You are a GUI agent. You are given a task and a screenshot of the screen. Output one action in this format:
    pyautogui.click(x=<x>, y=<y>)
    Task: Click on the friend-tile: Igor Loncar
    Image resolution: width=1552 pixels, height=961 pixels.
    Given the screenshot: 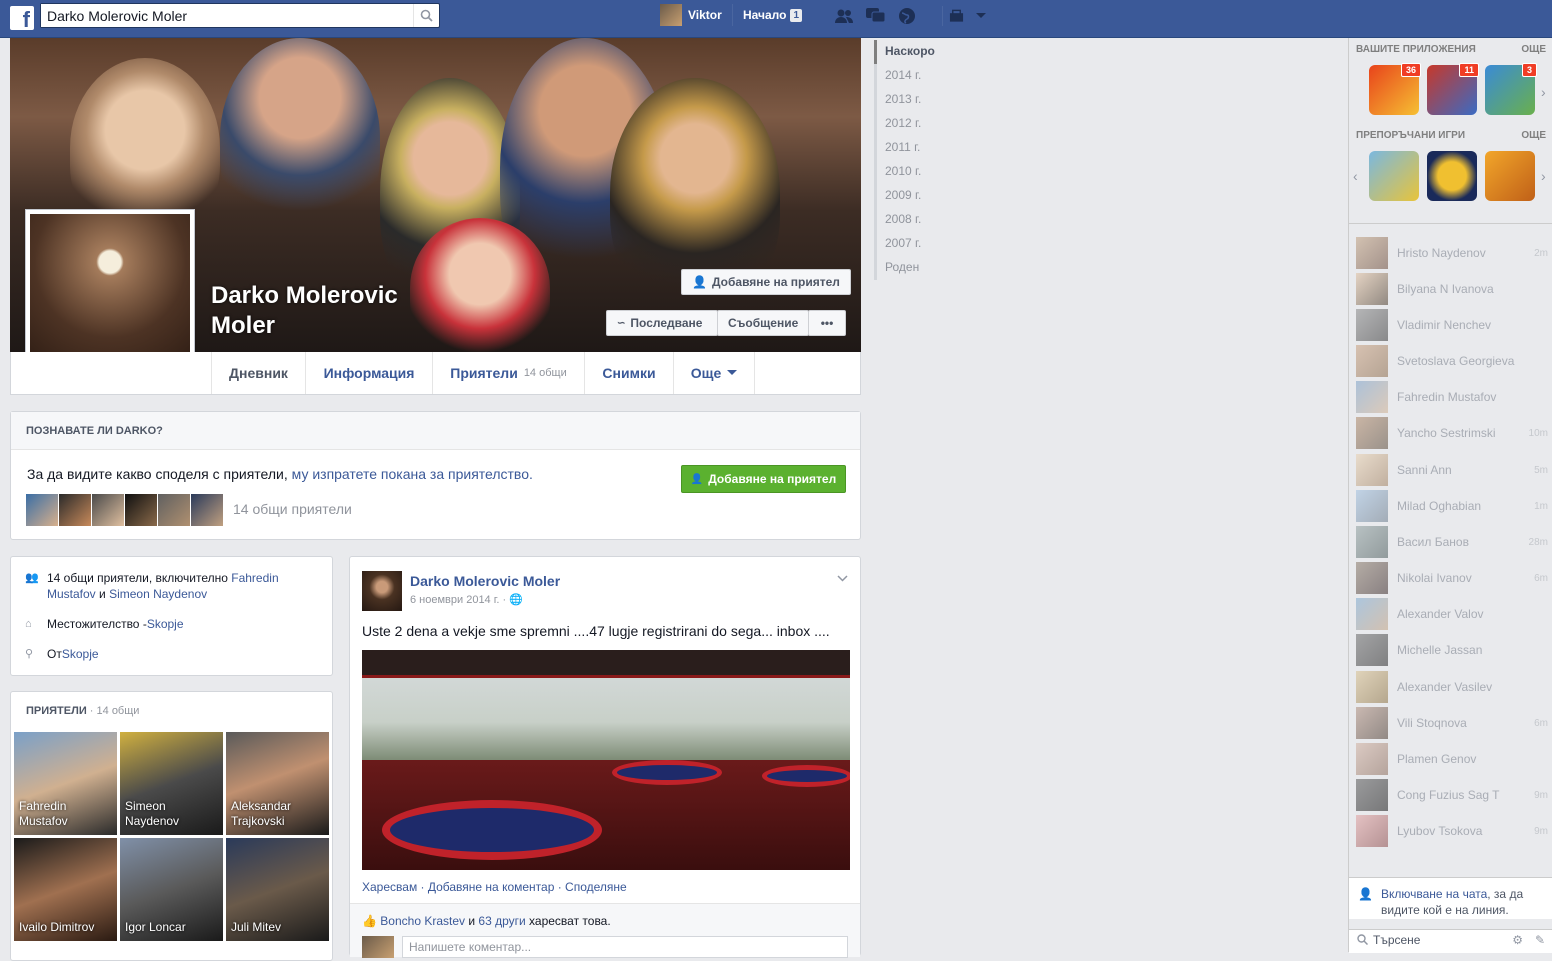 What is the action you would take?
    pyautogui.click(x=171, y=889)
    